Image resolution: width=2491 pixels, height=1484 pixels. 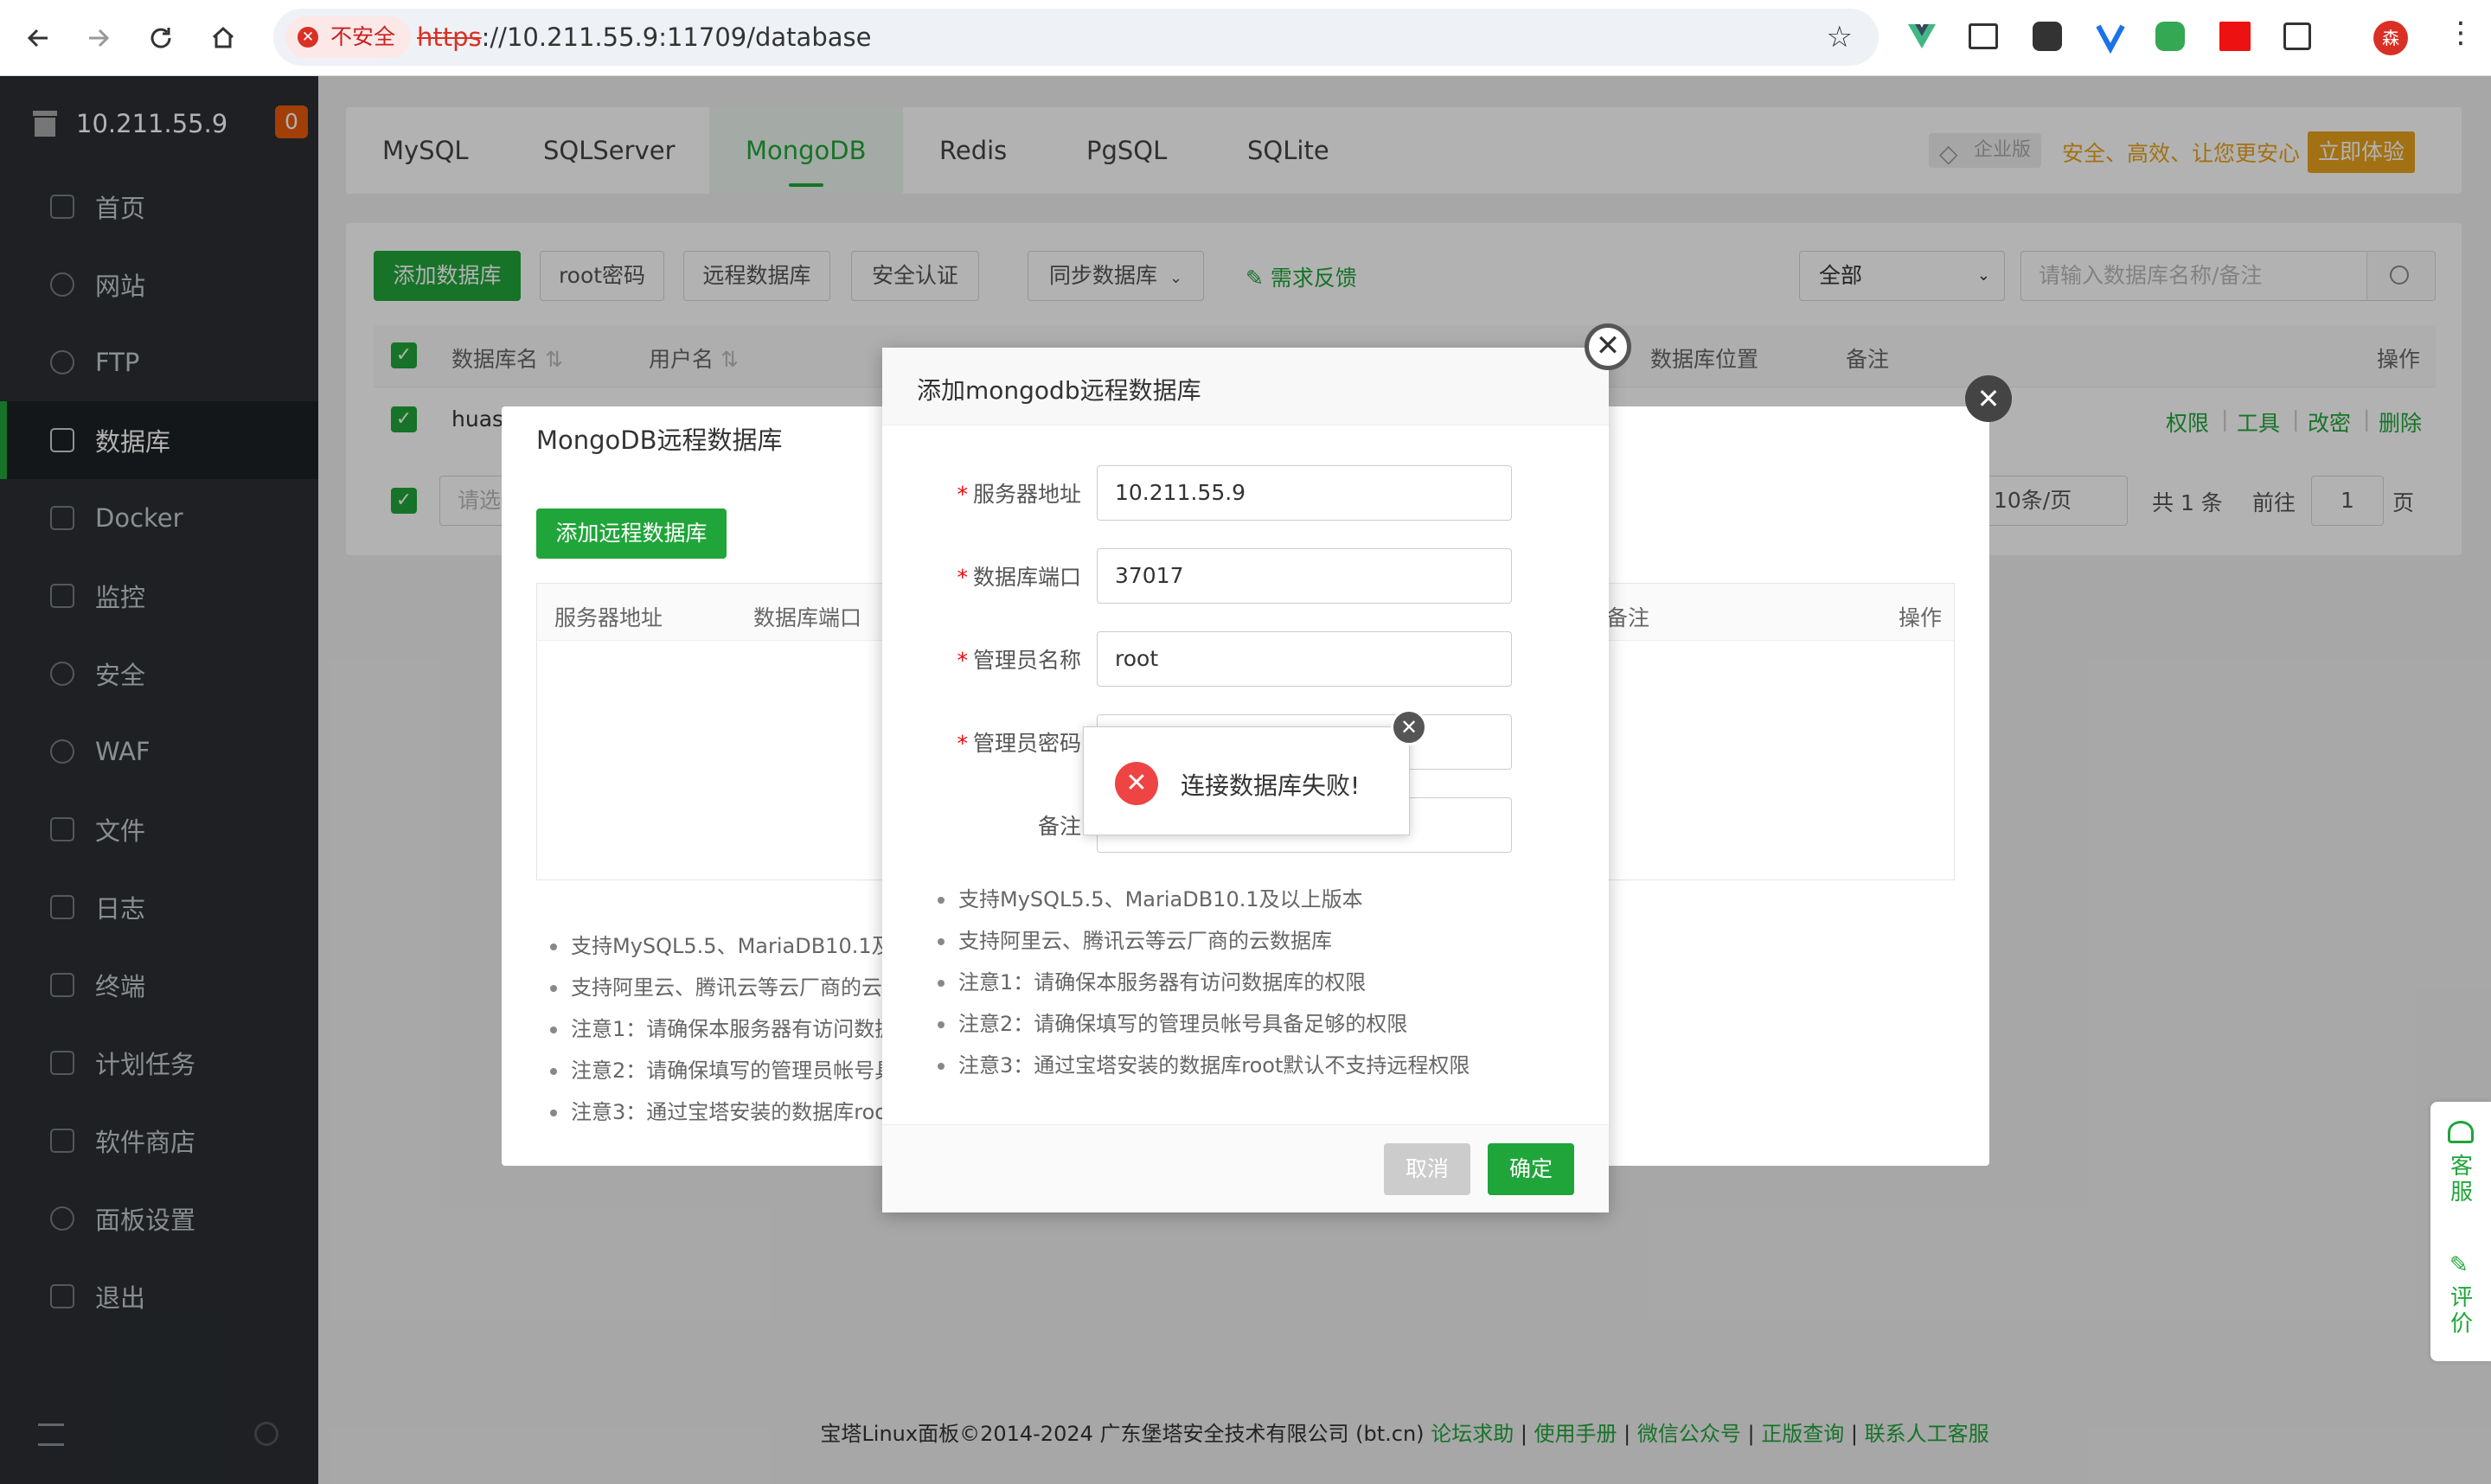 What do you see at coordinates (223, 38) in the screenshot?
I see `home-icon` at bounding box center [223, 38].